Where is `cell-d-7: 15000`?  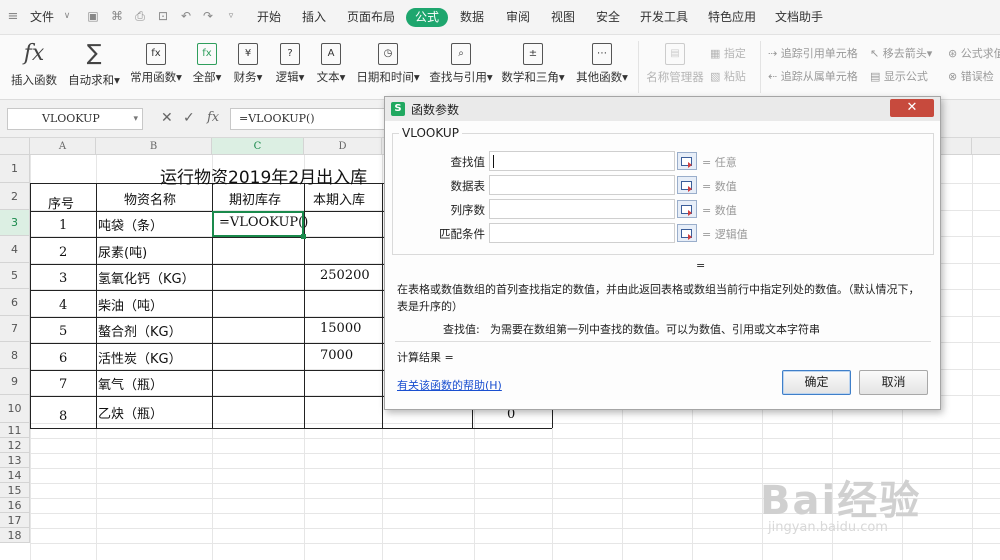 cell-d-7: 15000 is located at coordinates (340, 328).